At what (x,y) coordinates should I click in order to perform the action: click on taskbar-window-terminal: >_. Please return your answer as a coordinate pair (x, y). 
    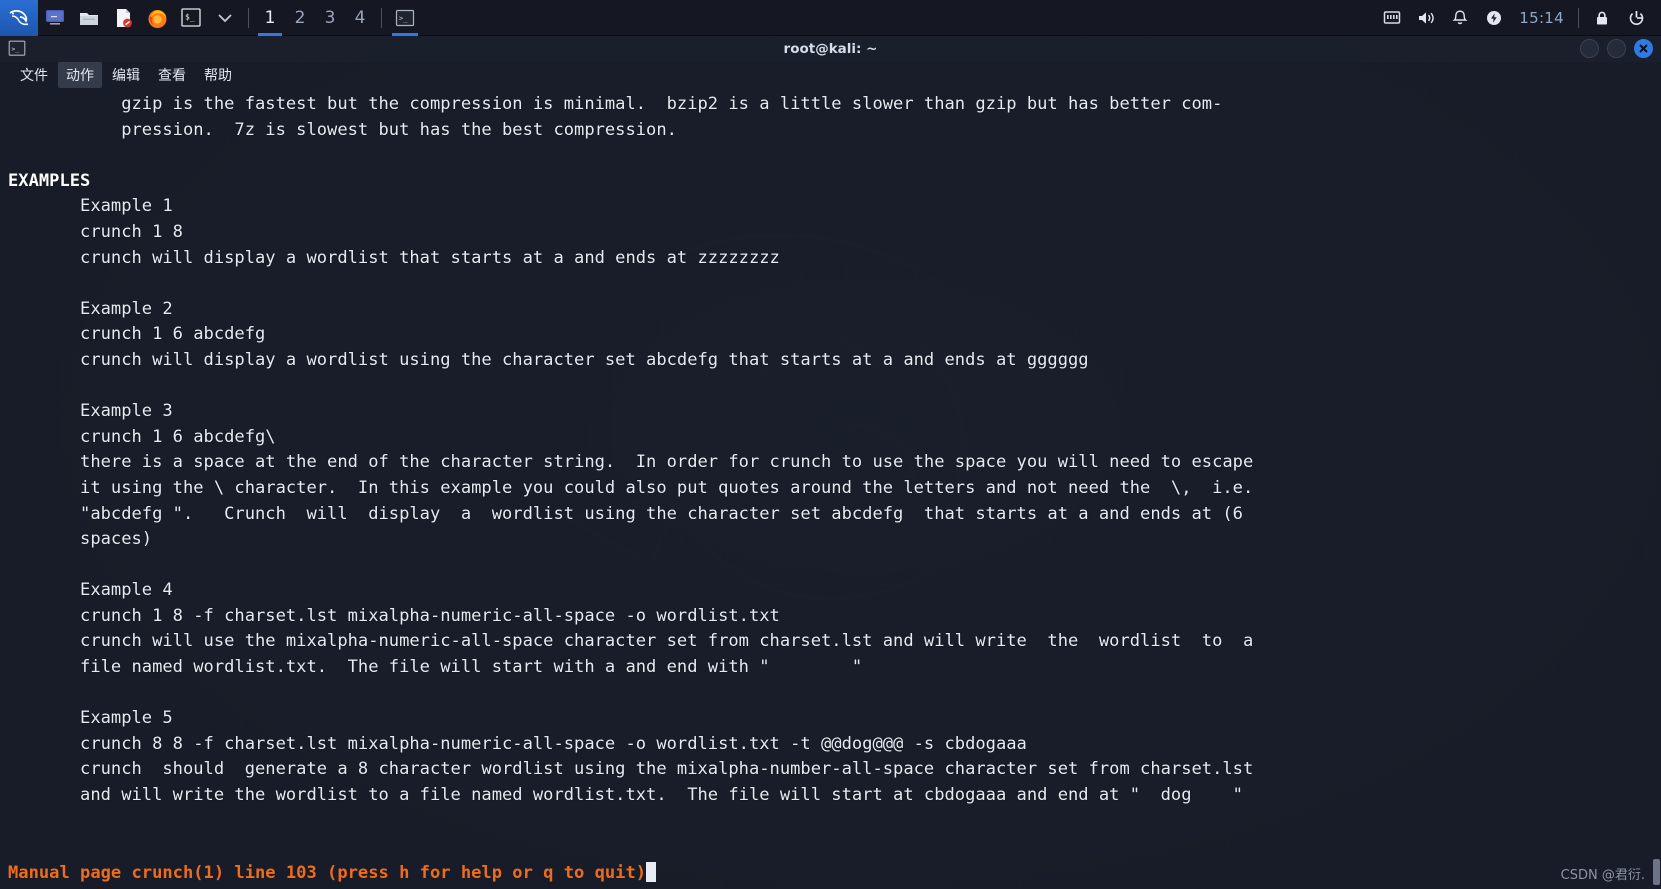
    Looking at the image, I should click on (405, 18).